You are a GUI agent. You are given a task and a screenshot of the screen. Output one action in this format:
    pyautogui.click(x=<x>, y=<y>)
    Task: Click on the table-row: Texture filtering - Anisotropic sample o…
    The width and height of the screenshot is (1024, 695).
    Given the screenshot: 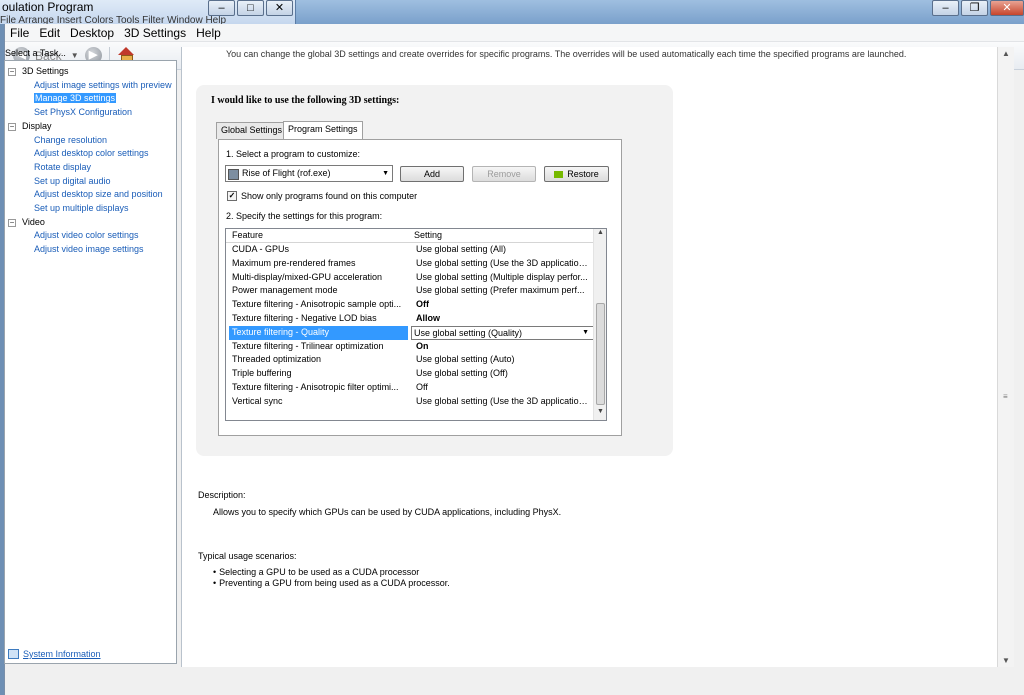 What is the action you would take?
    pyautogui.click(x=410, y=305)
    